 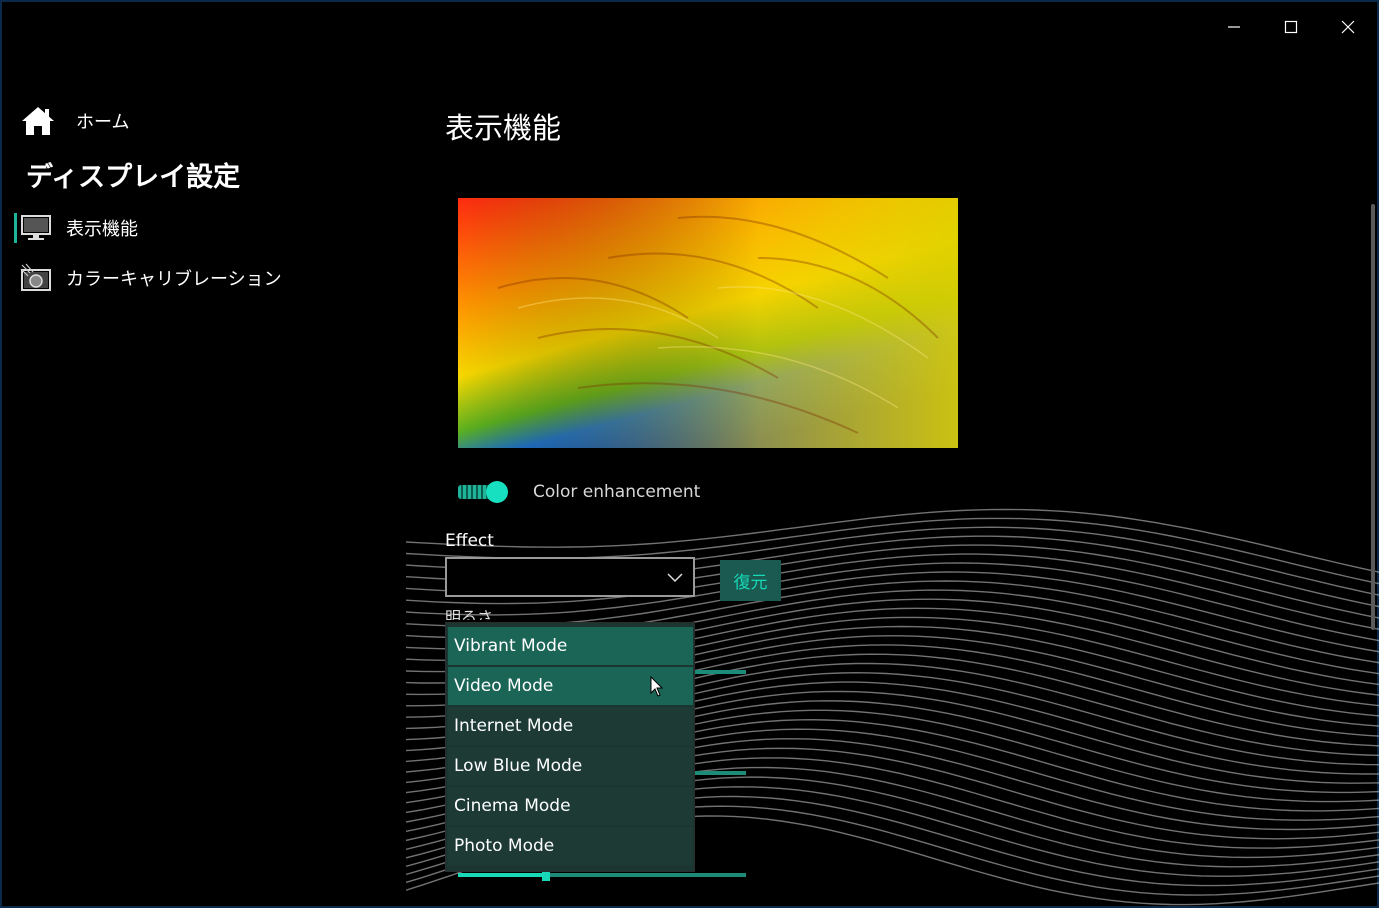 I want to click on monitor-icon, so click(x=36, y=227).